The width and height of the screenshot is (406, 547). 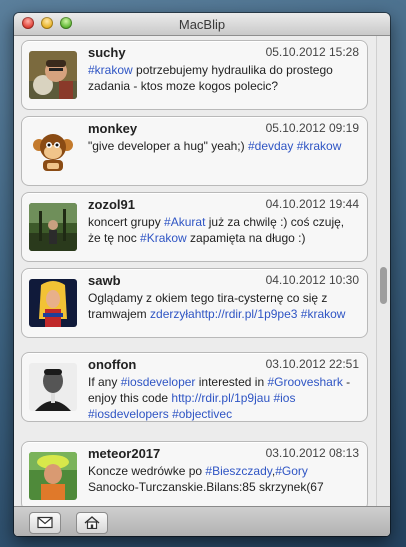 What do you see at coordinates (383, 285) in the screenshot?
I see `scrollbar-thumb` at bounding box center [383, 285].